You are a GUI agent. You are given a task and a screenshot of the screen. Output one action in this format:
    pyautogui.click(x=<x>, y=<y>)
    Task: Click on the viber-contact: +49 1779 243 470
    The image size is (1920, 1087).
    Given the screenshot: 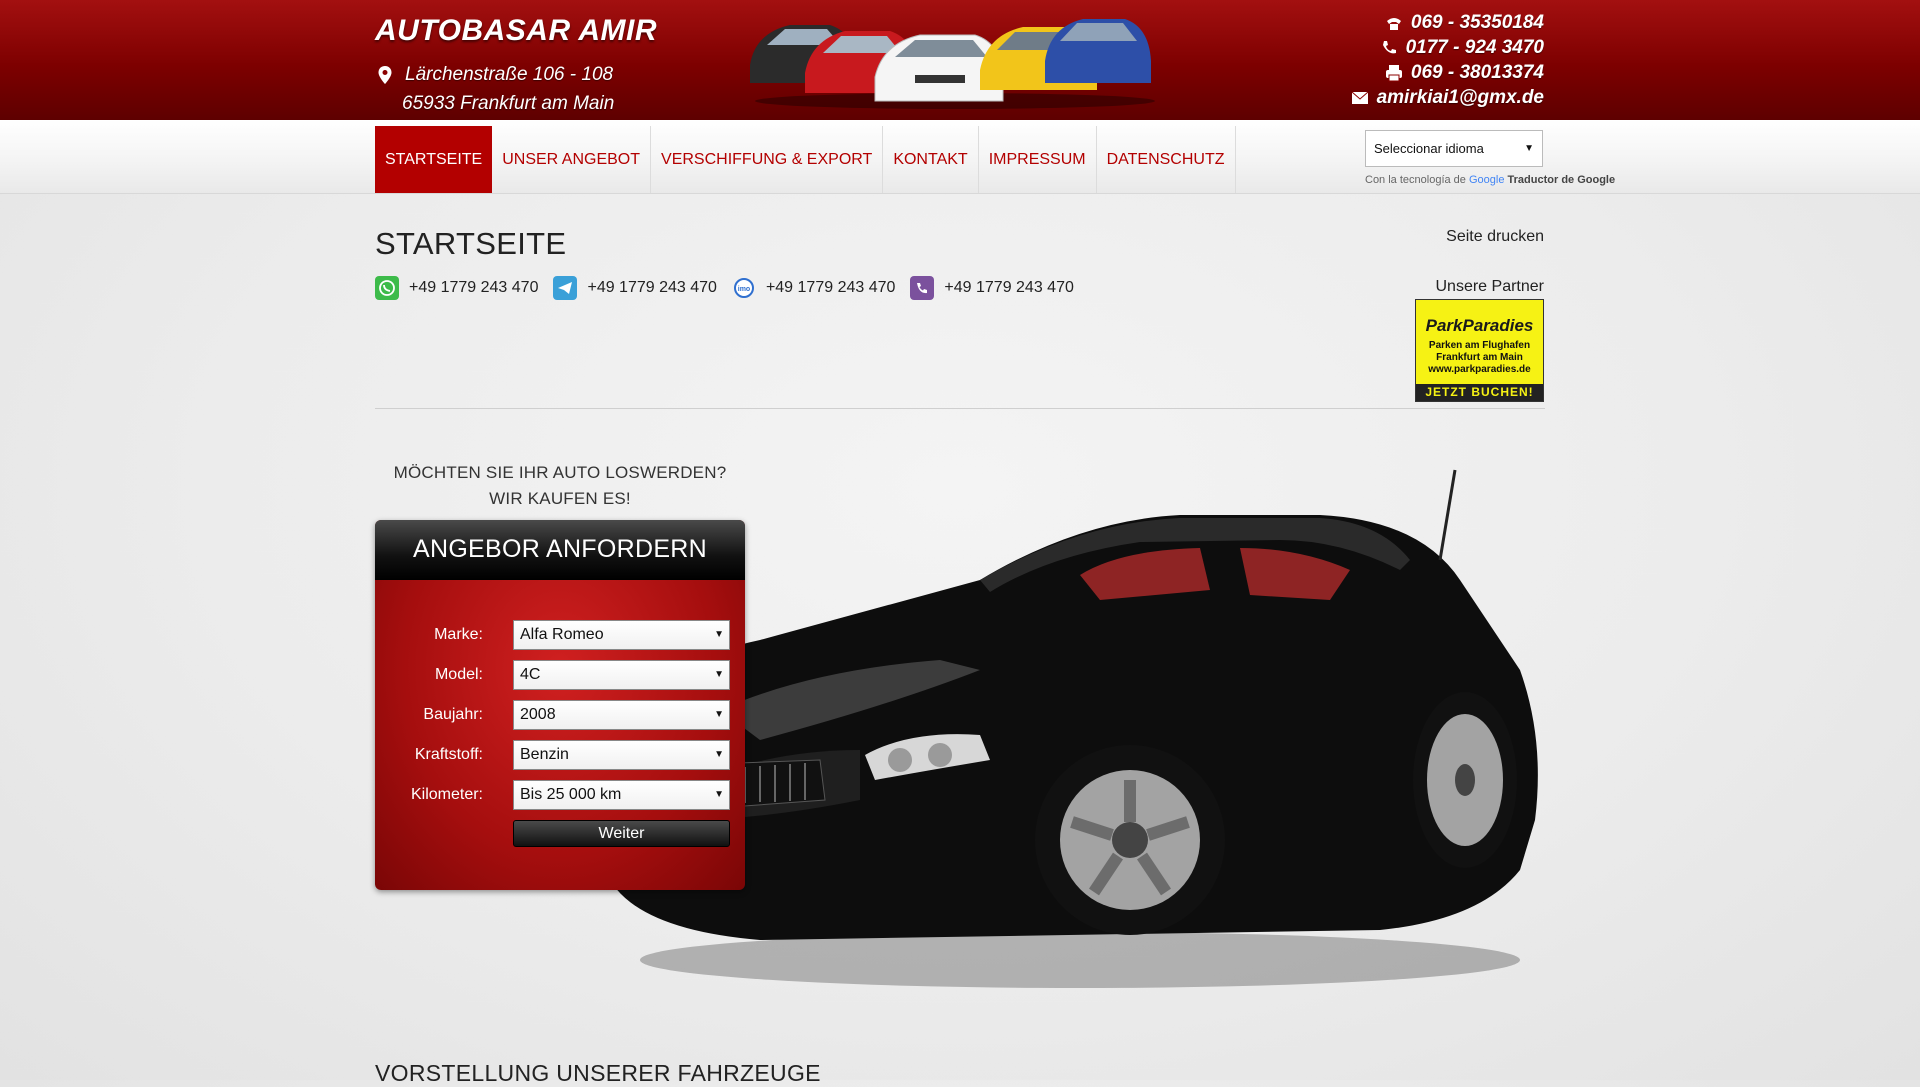 What is the action you would take?
    pyautogui.click(x=992, y=288)
    